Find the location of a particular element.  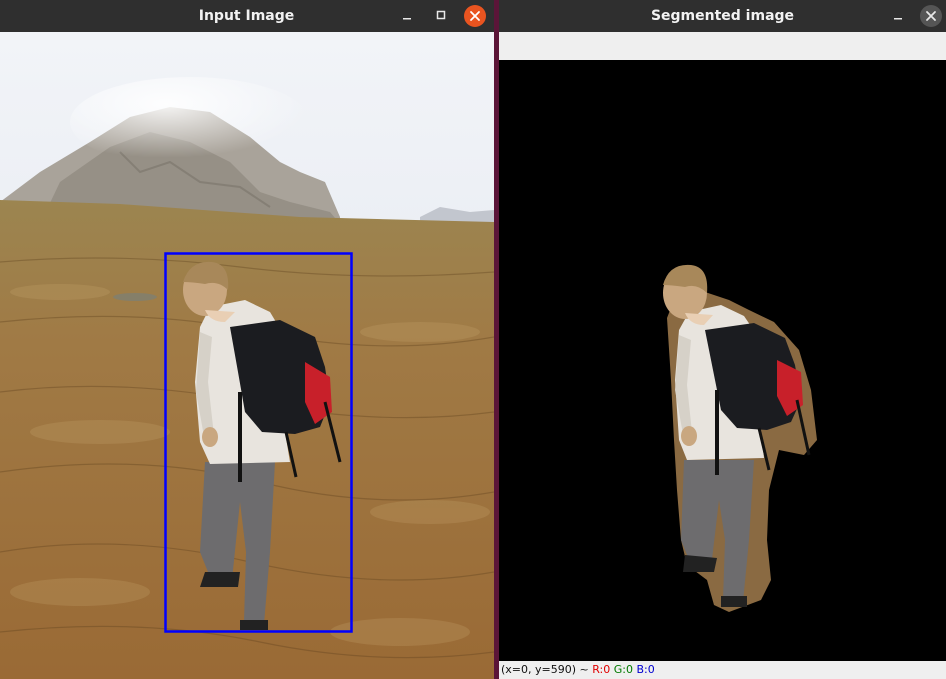

green-value: G:0 is located at coordinates (623, 669).